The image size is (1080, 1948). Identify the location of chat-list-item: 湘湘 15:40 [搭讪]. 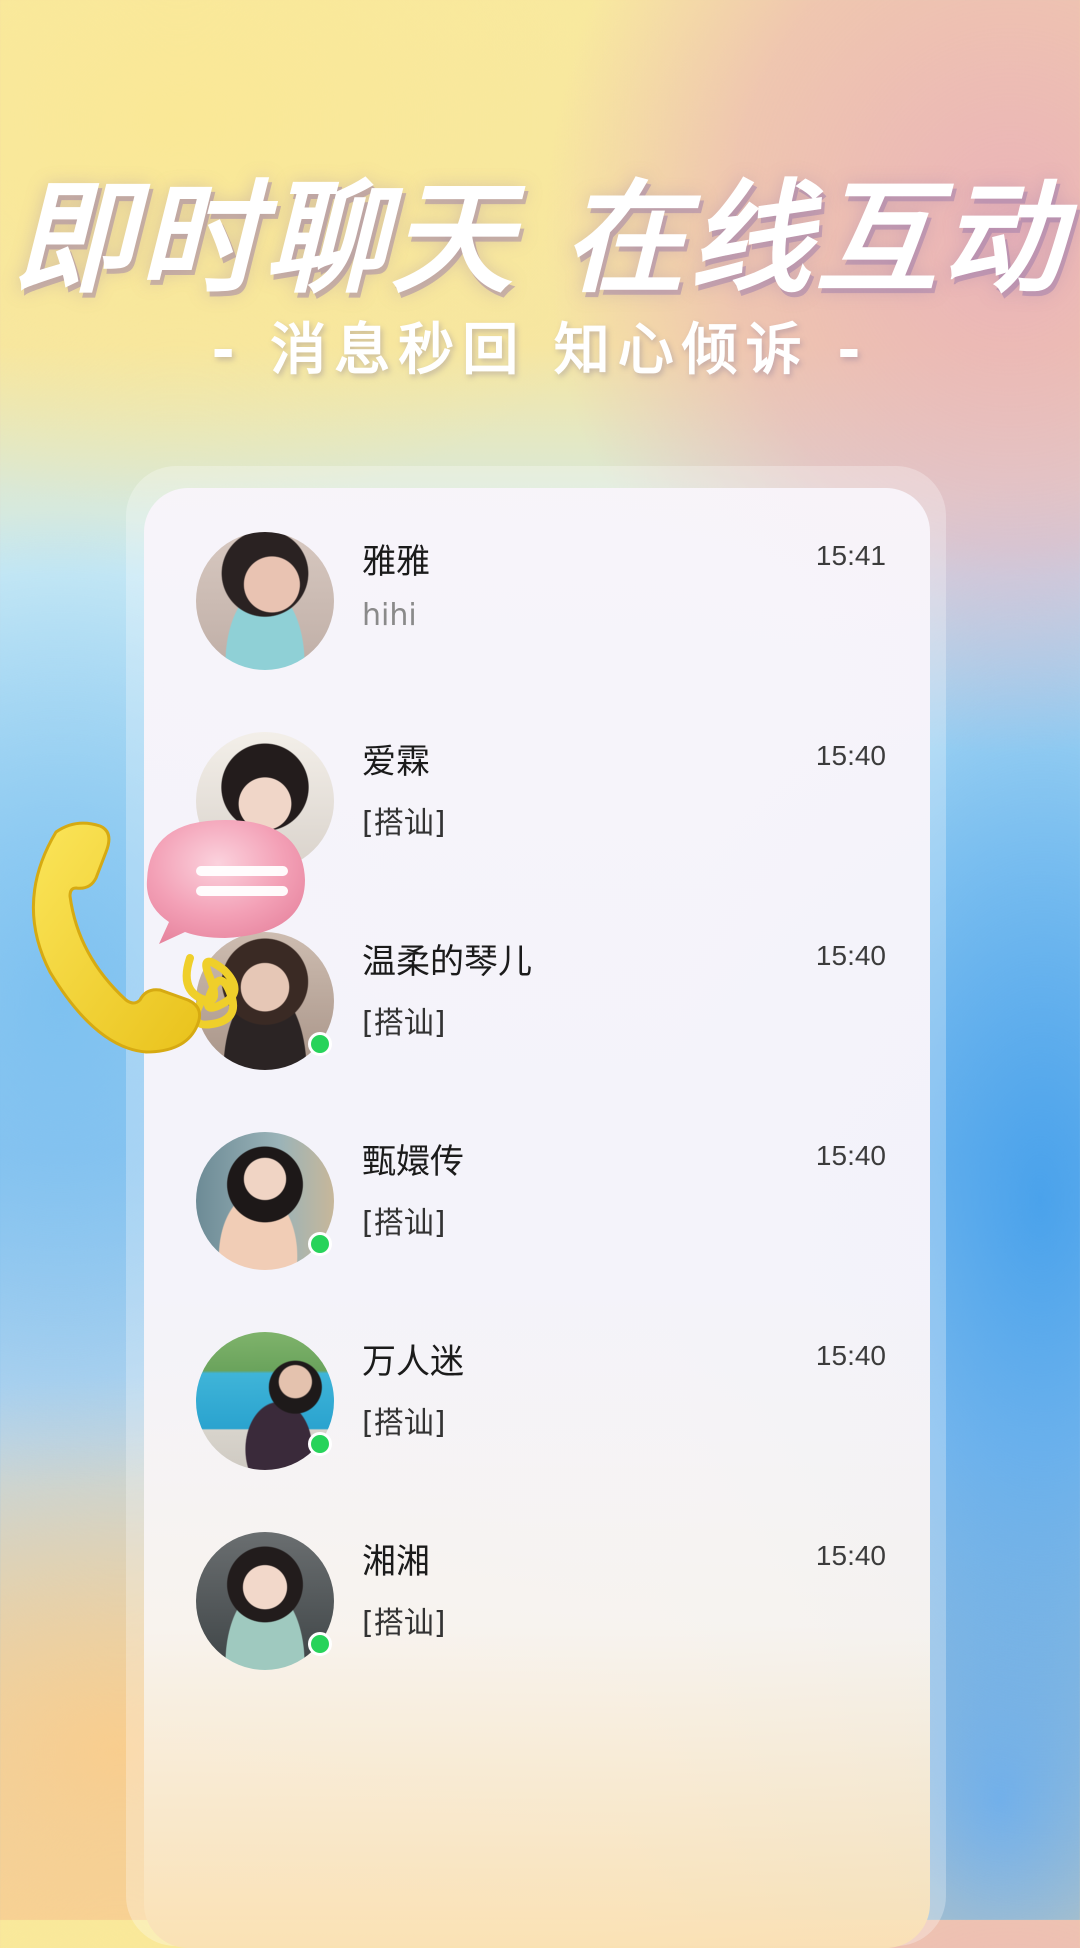
(537, 1579).